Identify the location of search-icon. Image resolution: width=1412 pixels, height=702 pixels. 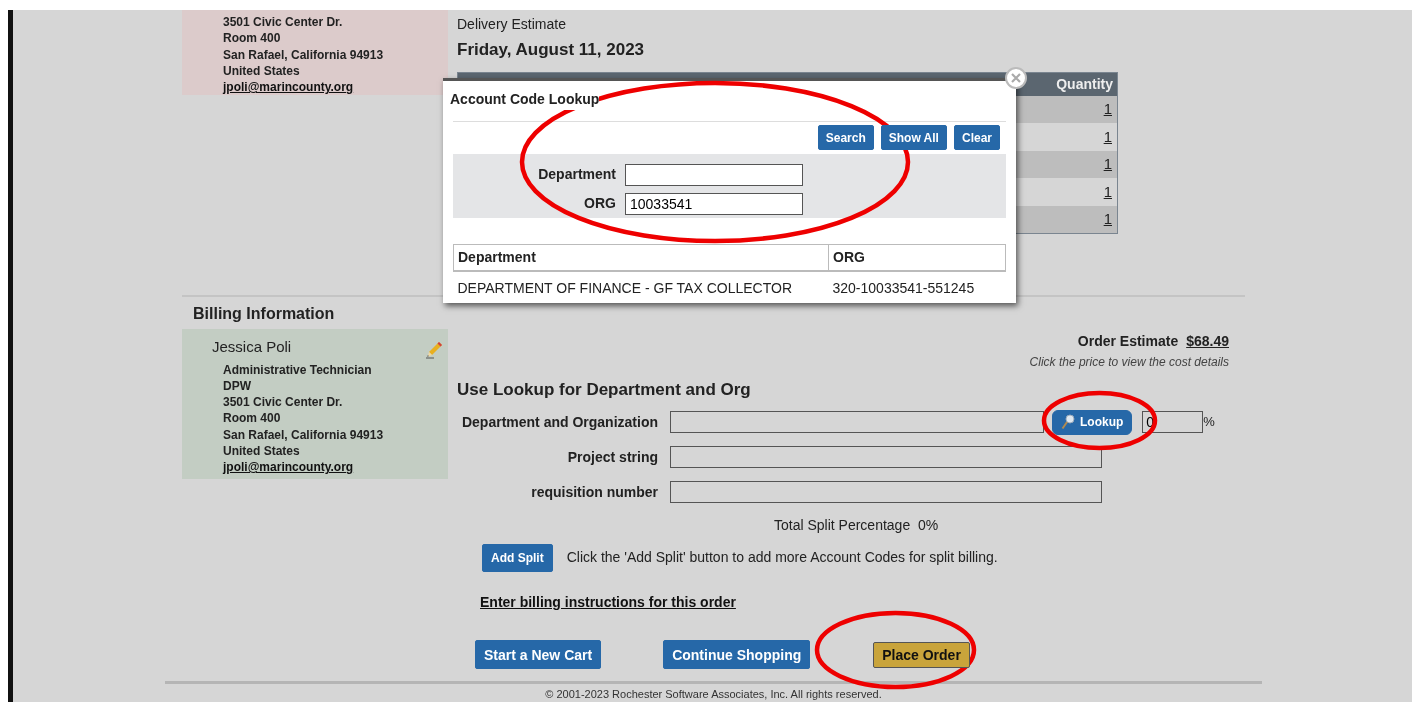
(1068, 422).